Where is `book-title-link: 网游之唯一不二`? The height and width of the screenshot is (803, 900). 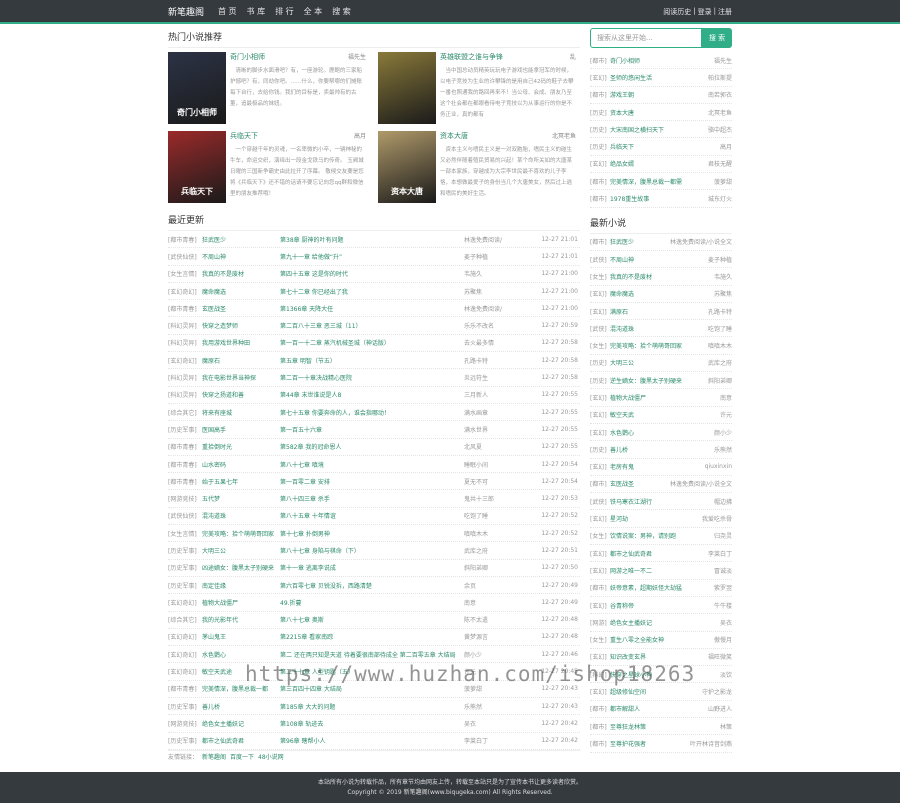
book-title-link: 网游之唯一不二 is located at coordinates (662, 570).